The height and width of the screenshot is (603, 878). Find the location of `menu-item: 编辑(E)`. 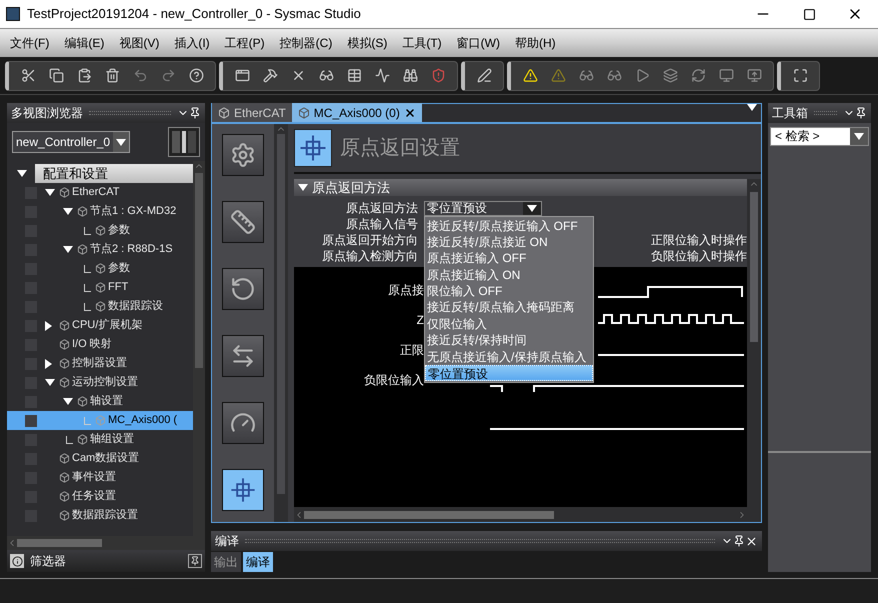

menu-item: 编辑(E) is located at coordinates (84, 43).